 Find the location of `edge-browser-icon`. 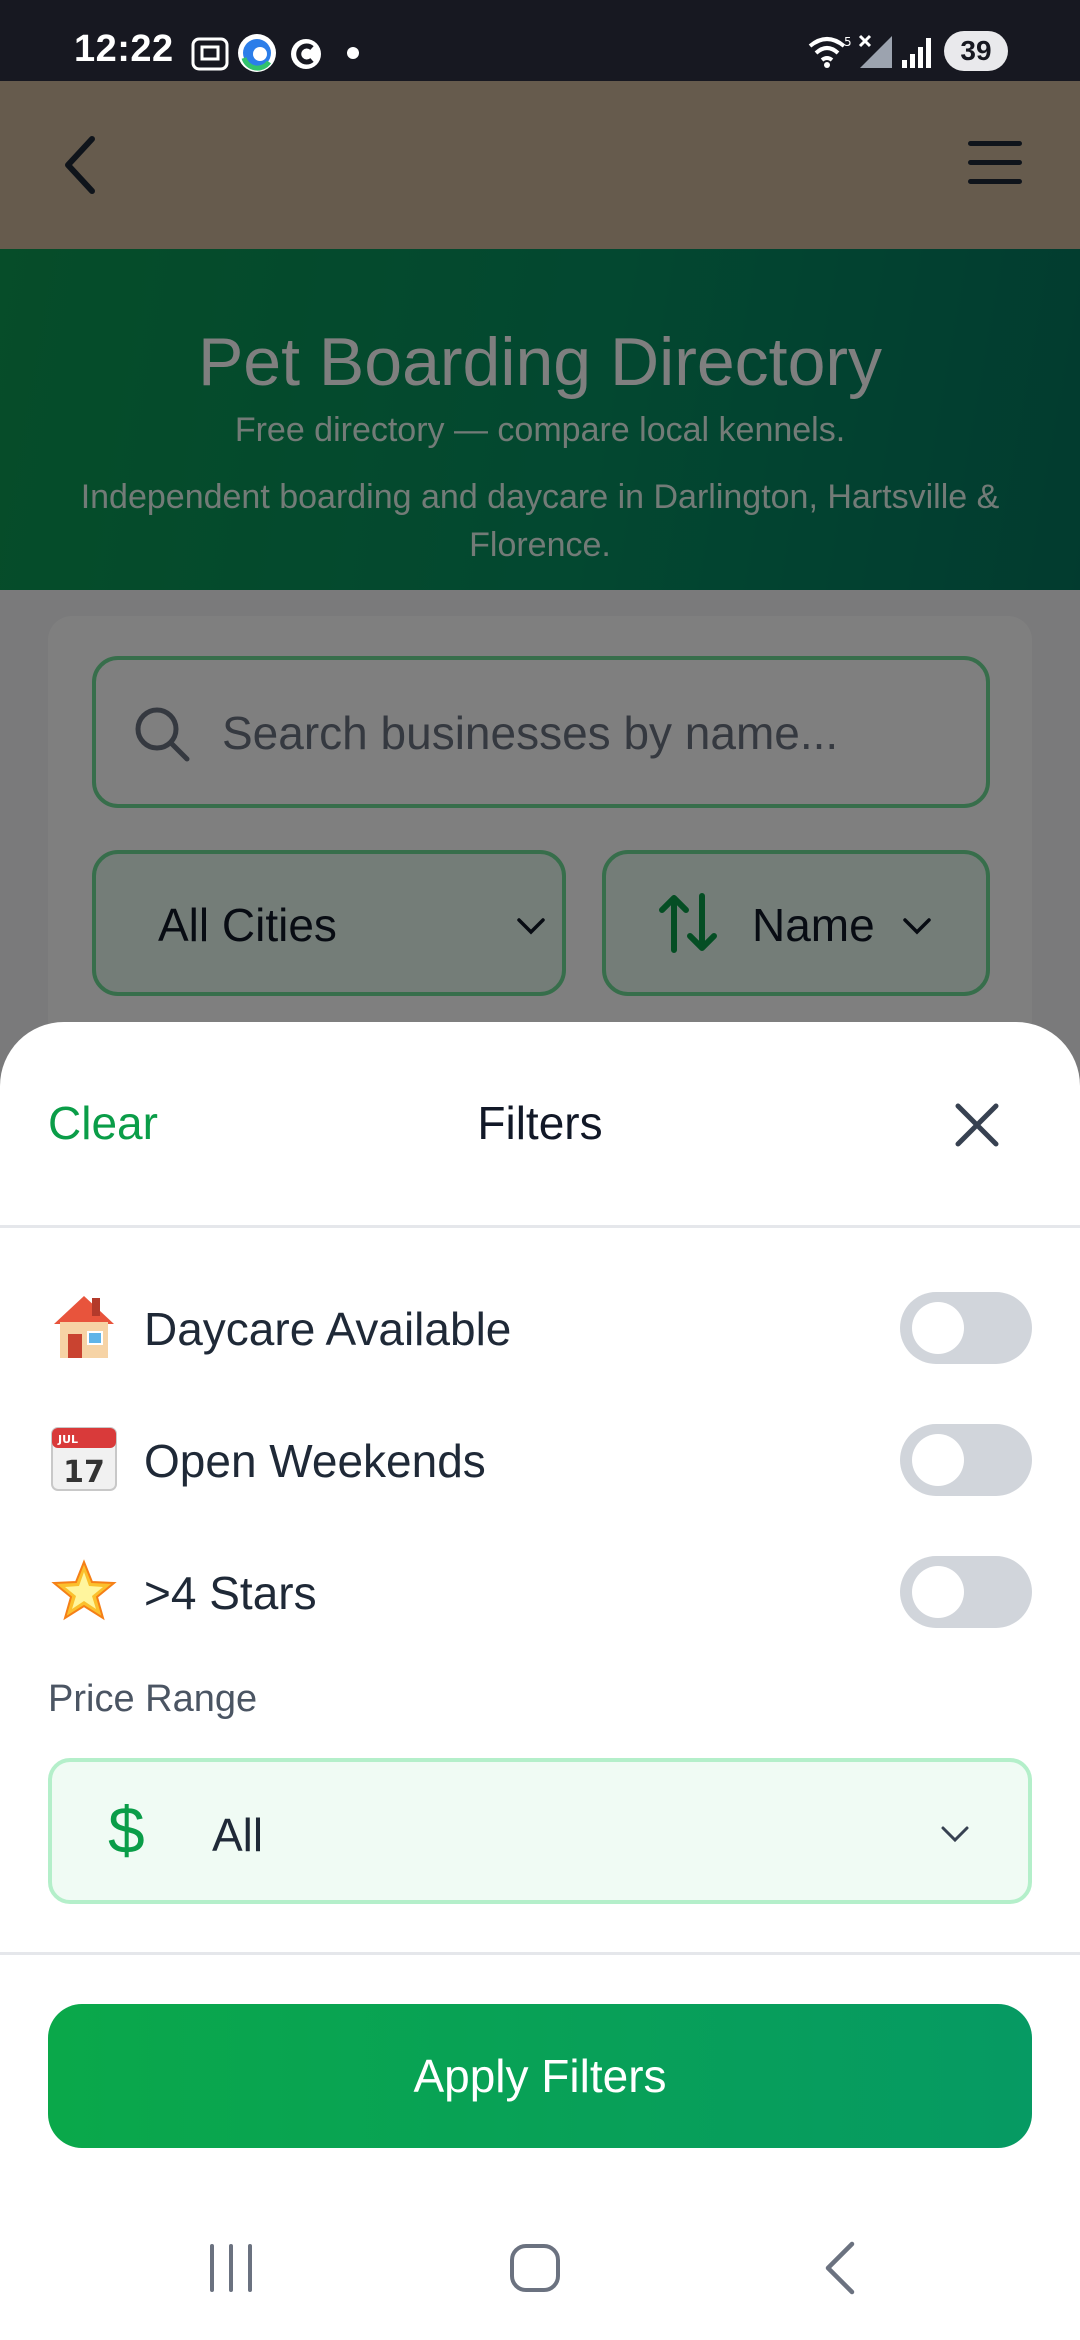

edge-browser-icon is located at coordinates (257, 53).